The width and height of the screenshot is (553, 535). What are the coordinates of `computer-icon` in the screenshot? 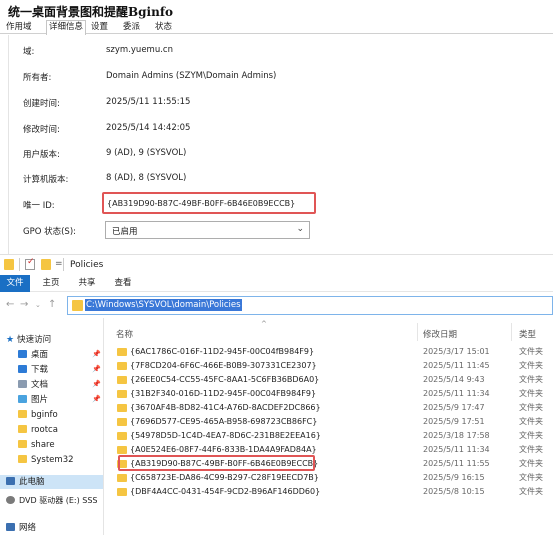 It's located at (10, 481).